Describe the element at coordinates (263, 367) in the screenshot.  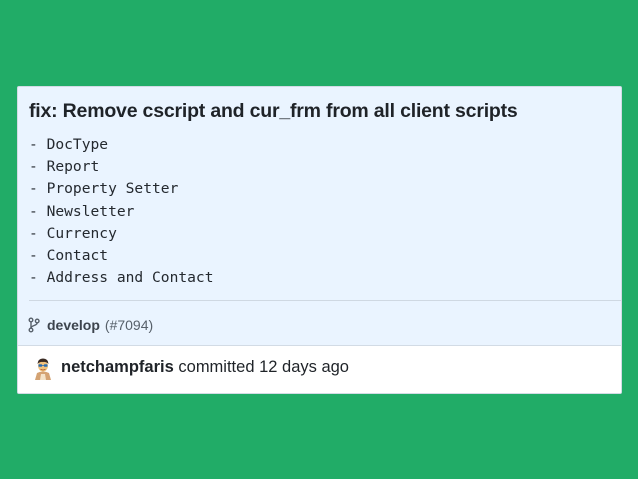
I see `commit-time-text: committed 12 days ago` at that location.